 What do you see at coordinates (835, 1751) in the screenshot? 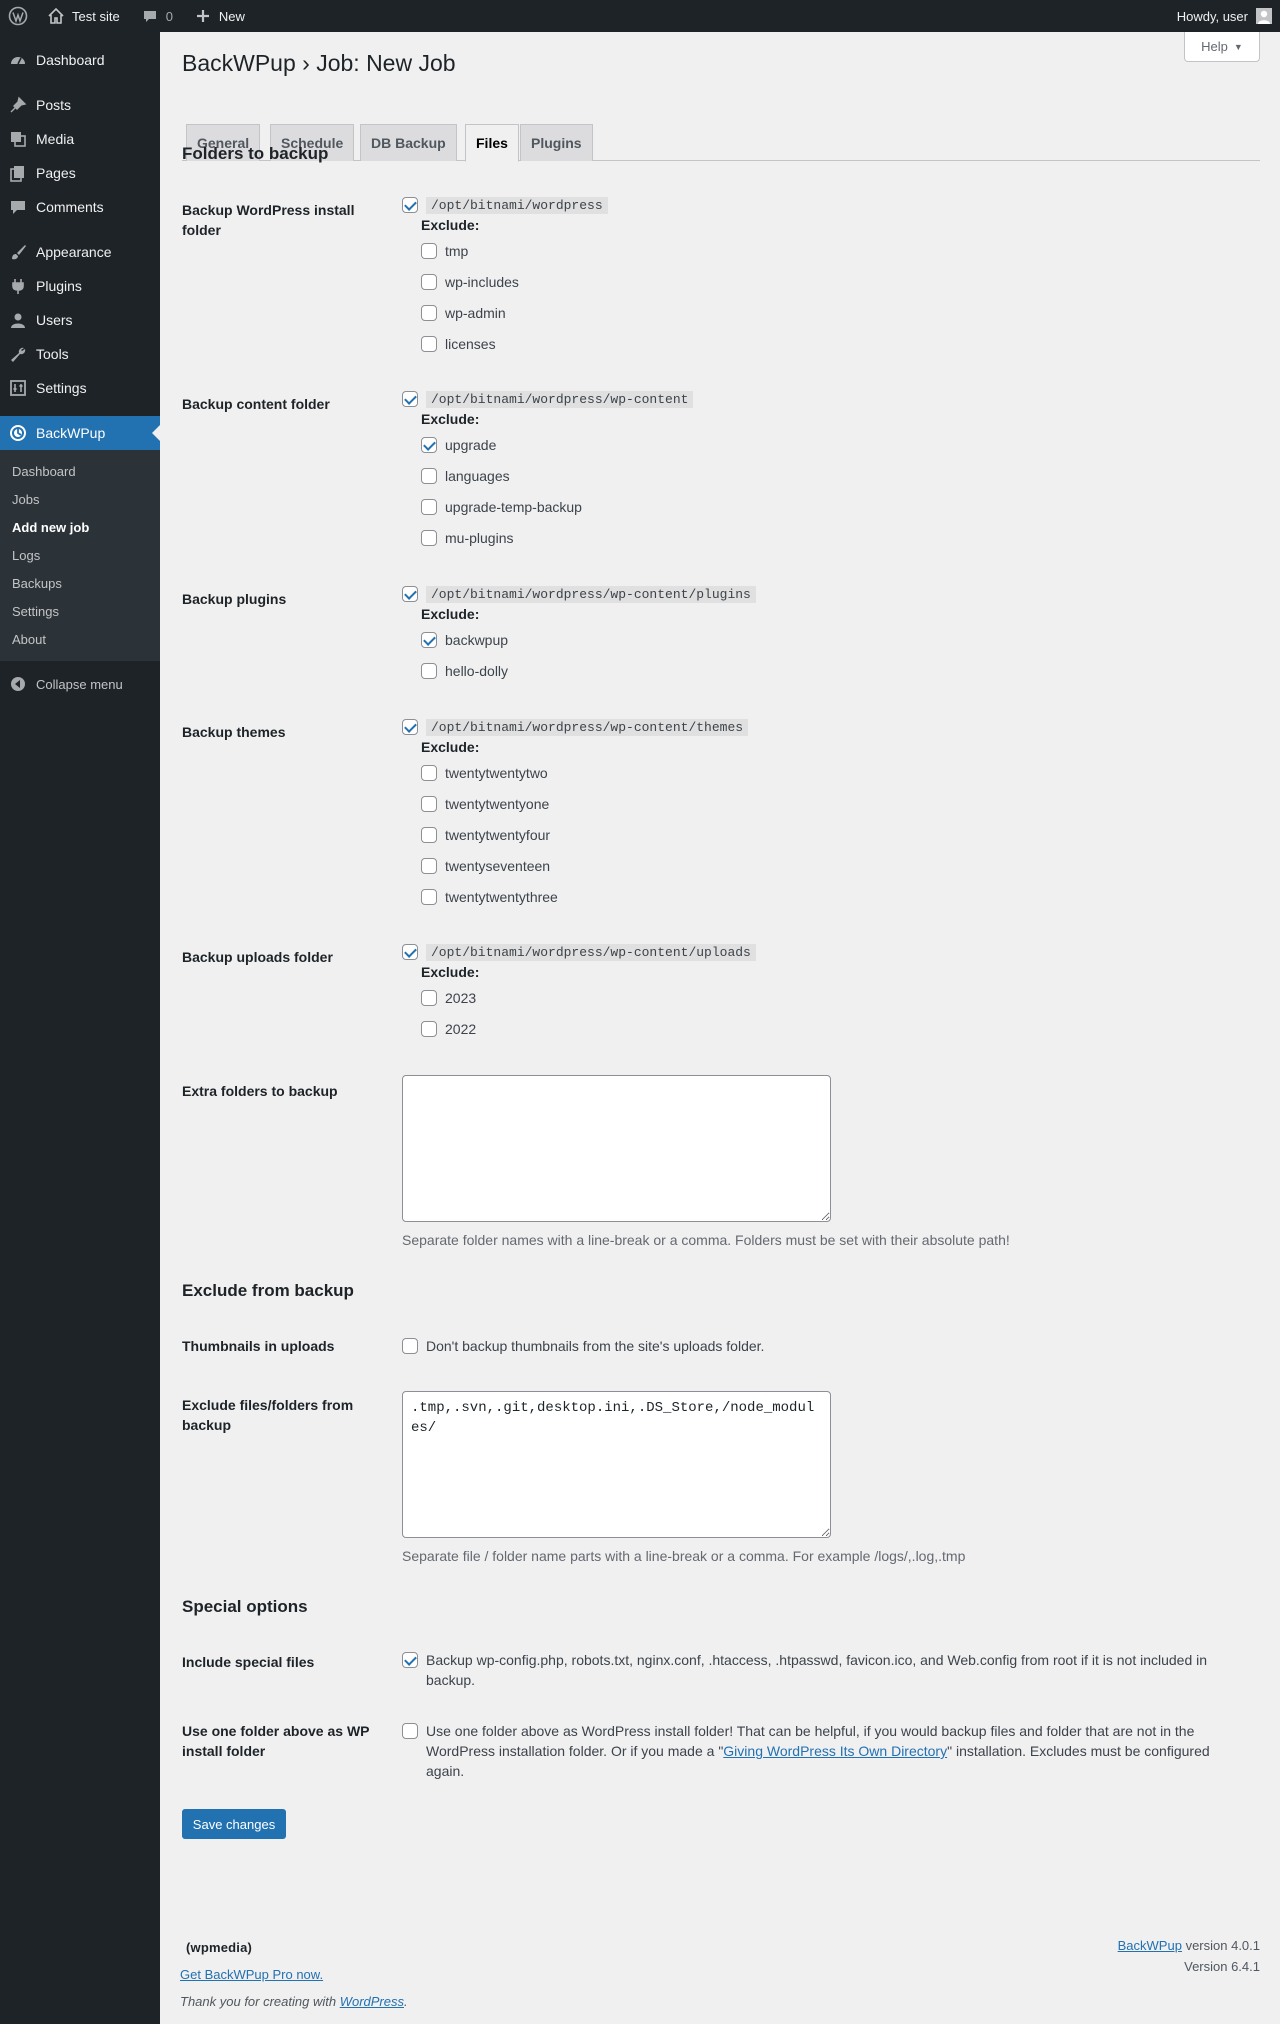
I see `giving-wordpress-own-directory-link: Giving WordPress Its Own Directory` at bounding box center [835, 1751].